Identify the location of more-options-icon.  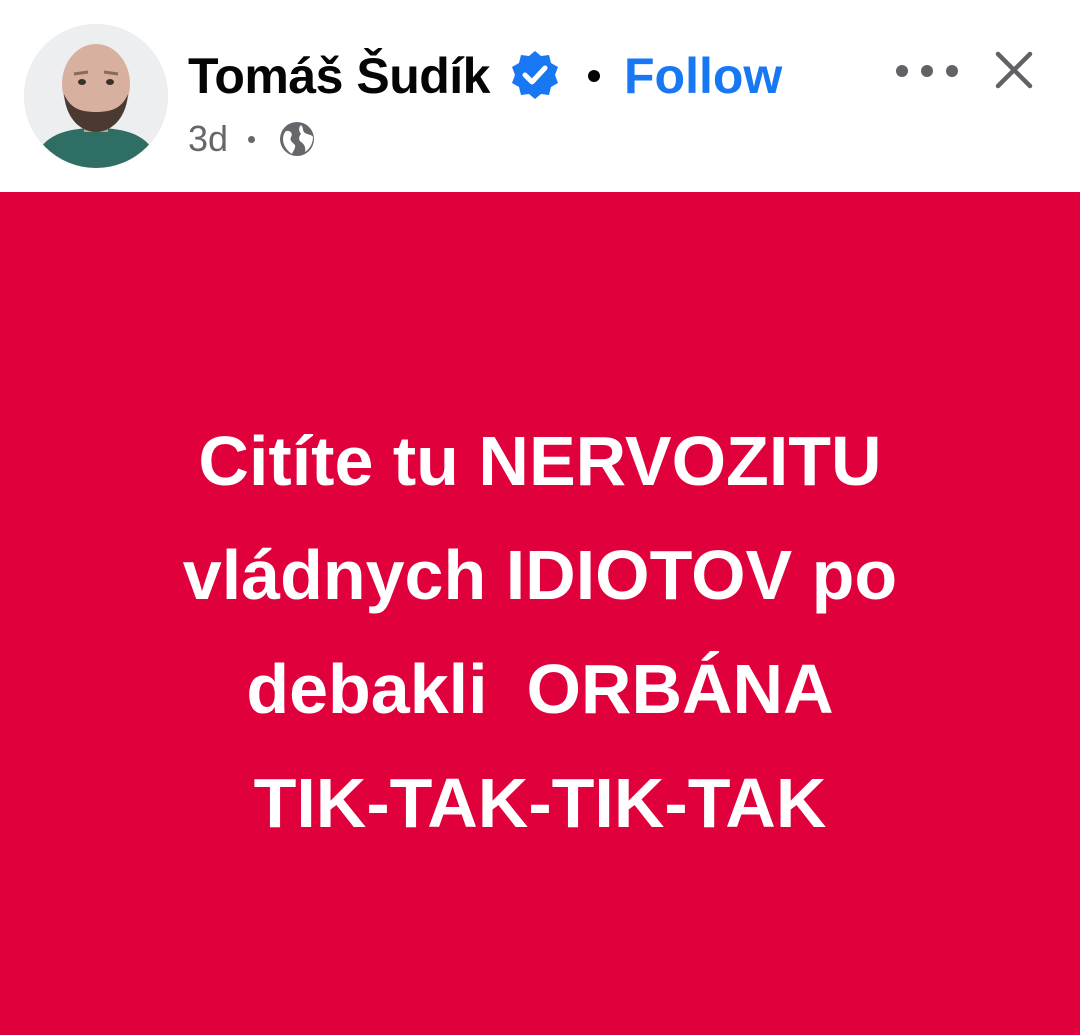
(927, 71).